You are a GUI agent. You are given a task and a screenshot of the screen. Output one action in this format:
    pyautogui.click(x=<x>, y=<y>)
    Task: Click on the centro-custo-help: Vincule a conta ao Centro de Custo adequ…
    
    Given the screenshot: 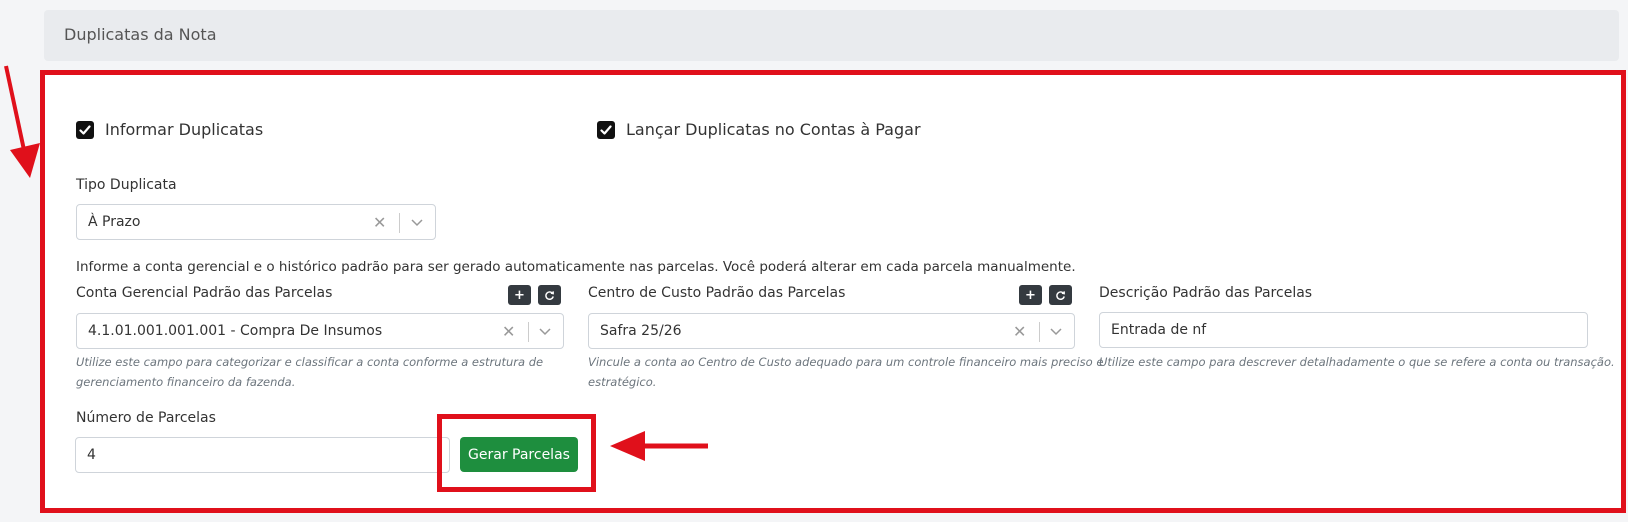 What is the action you would take?
    pyautogui.click(x=845, y=372)
    